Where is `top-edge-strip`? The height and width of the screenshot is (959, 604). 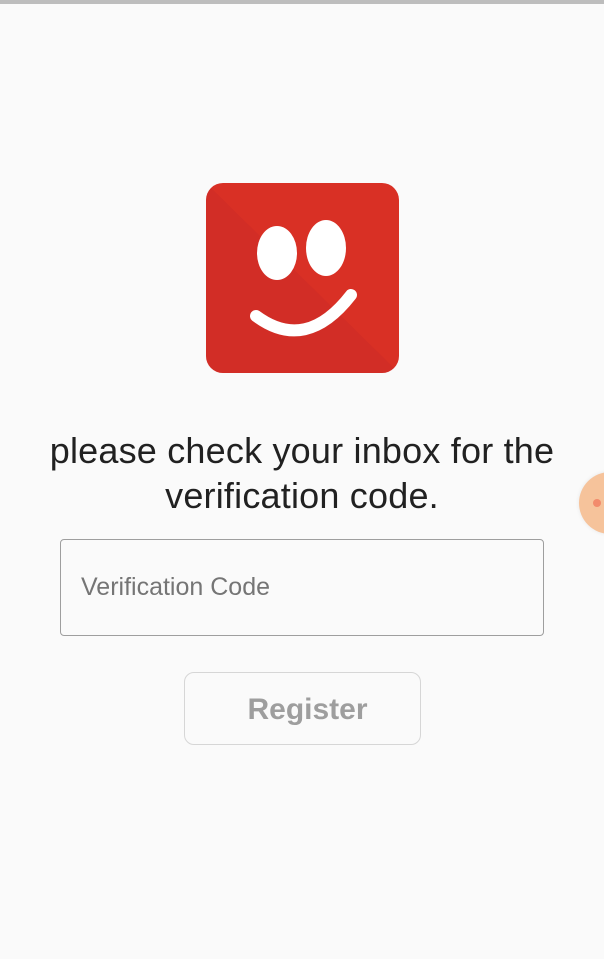 top-edge-strip is located at coordinates (302, 2).